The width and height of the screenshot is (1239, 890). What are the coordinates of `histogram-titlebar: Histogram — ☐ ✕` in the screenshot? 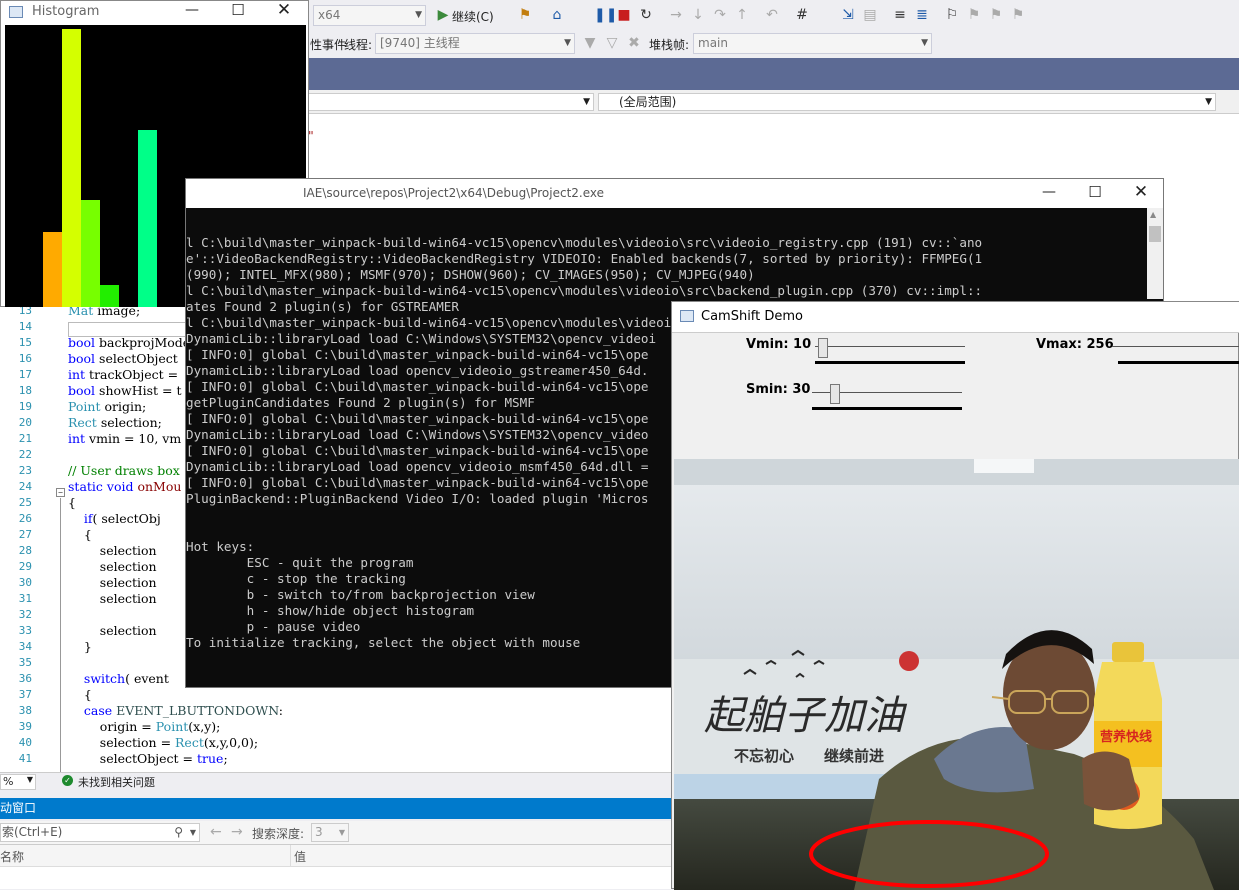 It's located at (154, 12).